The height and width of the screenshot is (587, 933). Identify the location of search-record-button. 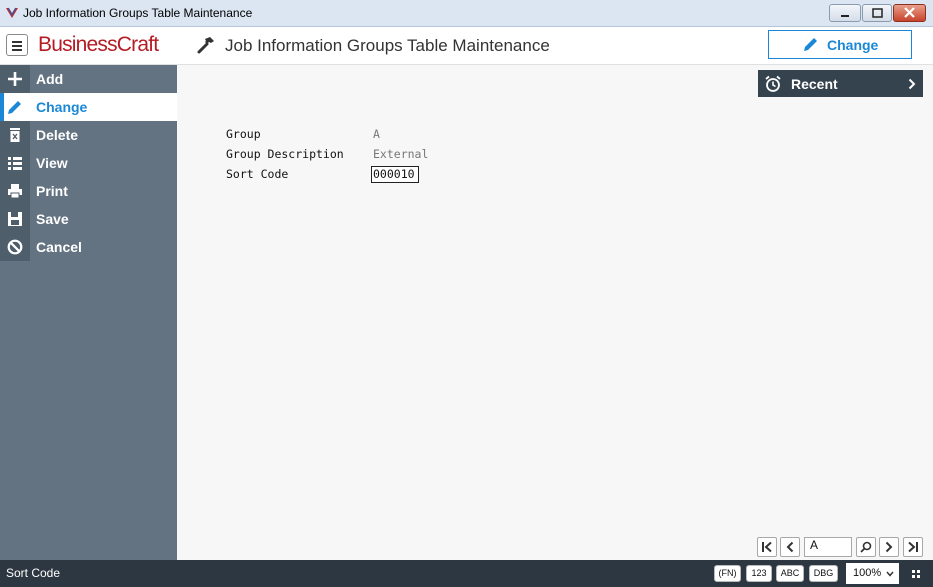
(866, 547).